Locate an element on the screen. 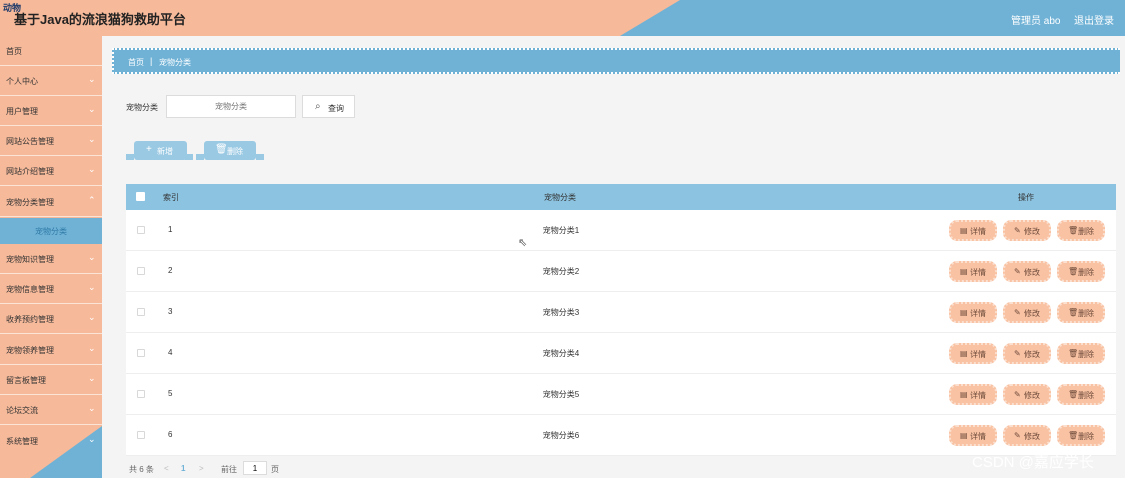 The image size is (1125, 478). search-button: ⌕ 查询 is located at coordinates (328, 106).